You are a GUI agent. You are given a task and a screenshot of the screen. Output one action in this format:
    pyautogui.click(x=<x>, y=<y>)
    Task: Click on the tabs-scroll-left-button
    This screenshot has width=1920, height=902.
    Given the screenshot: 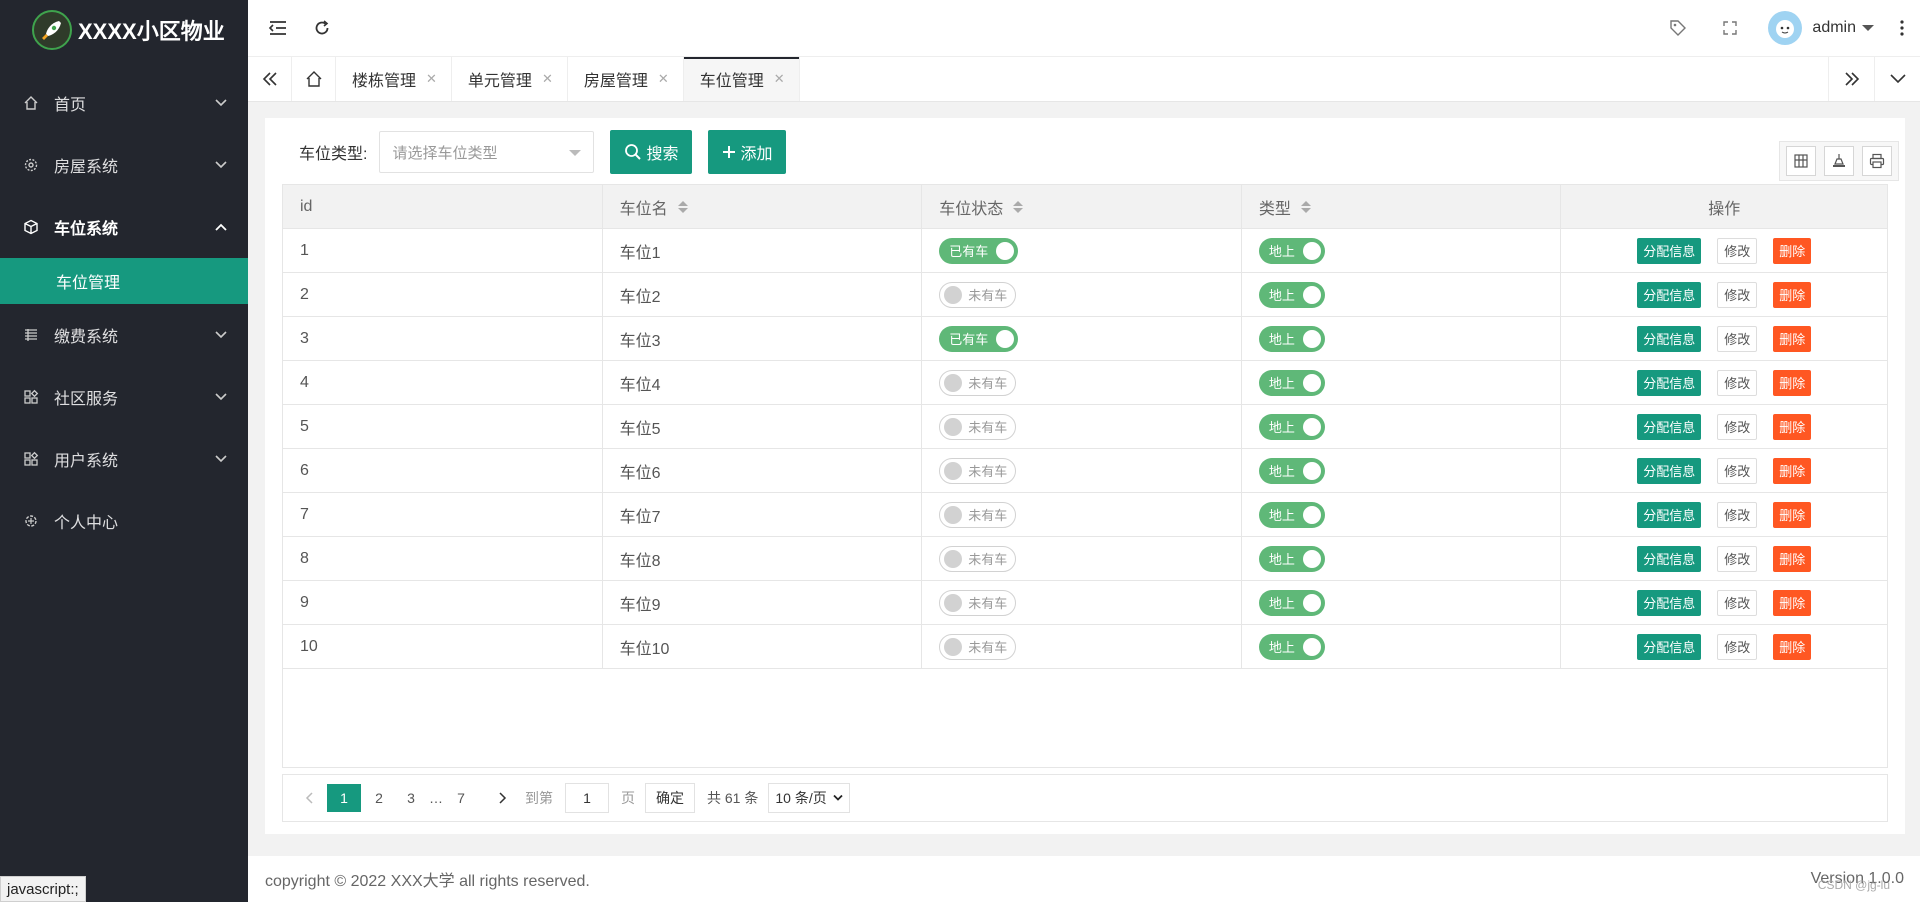 What is the action you would take?
    pyautogui.click(x=270, y=79)
    